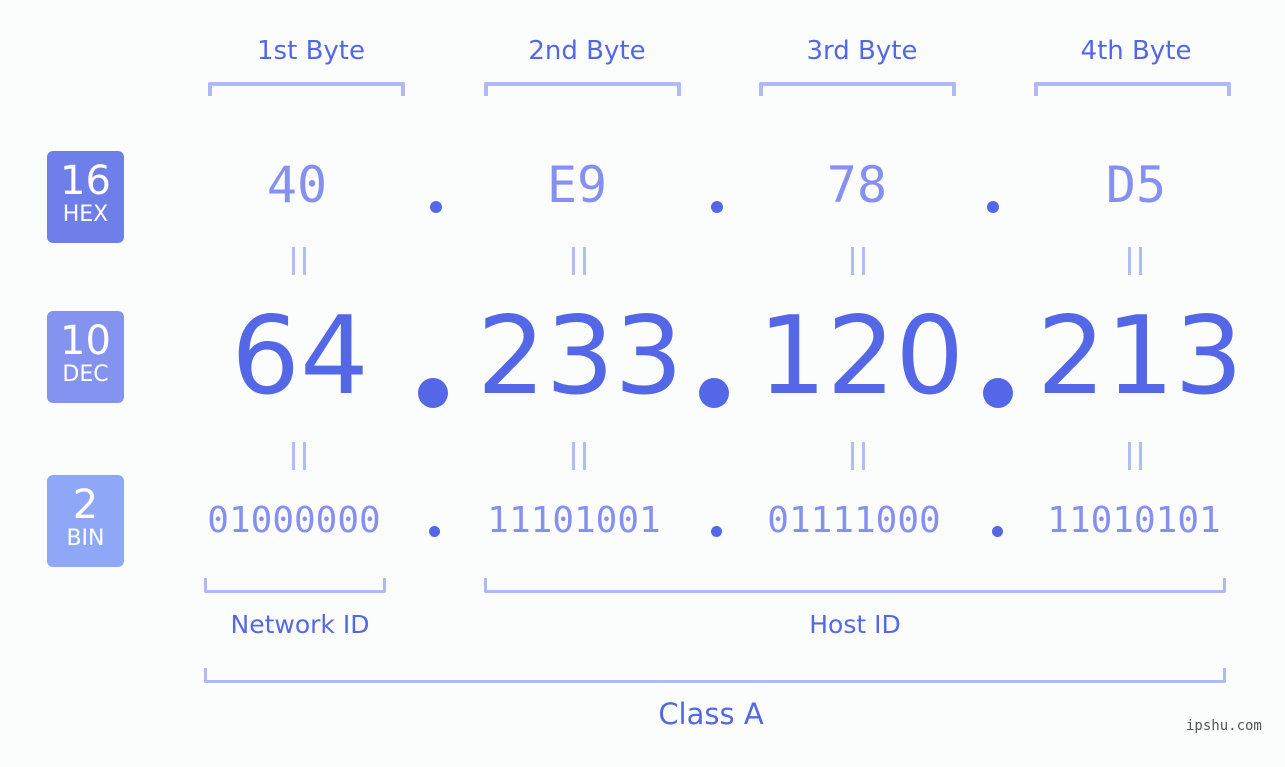 The height and width of the screenshot is (767, 1285). Describe the element at coordinates (1140, 356) in the screenshot. I see `dec-value-4: 213` at that location.